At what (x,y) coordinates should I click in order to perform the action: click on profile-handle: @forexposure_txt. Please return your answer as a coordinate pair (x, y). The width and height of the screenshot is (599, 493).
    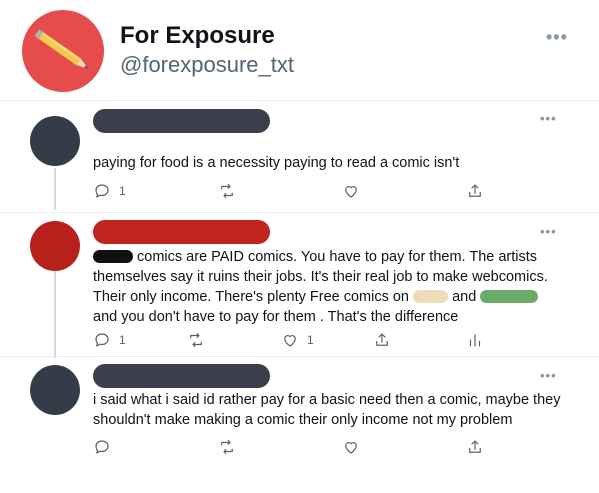
    Looking at the image, I should click on (207, 65).